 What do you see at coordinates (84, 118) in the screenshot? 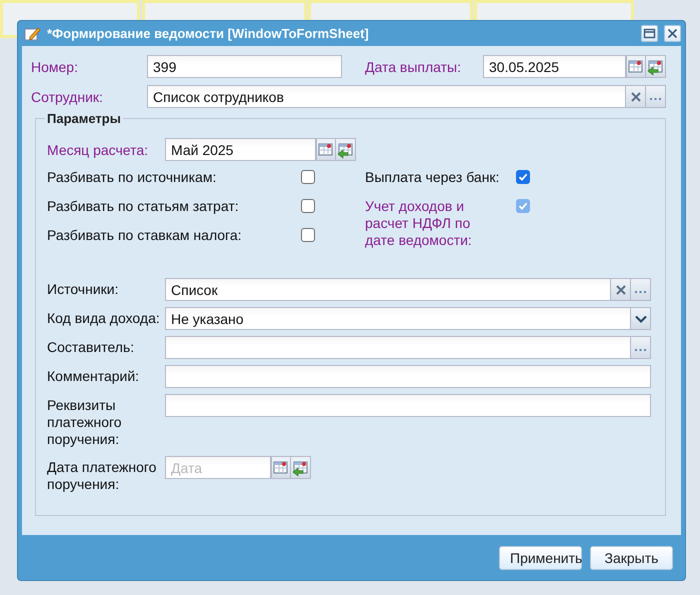
I see `group-title: Параметры` at bounding box center [84, 118].